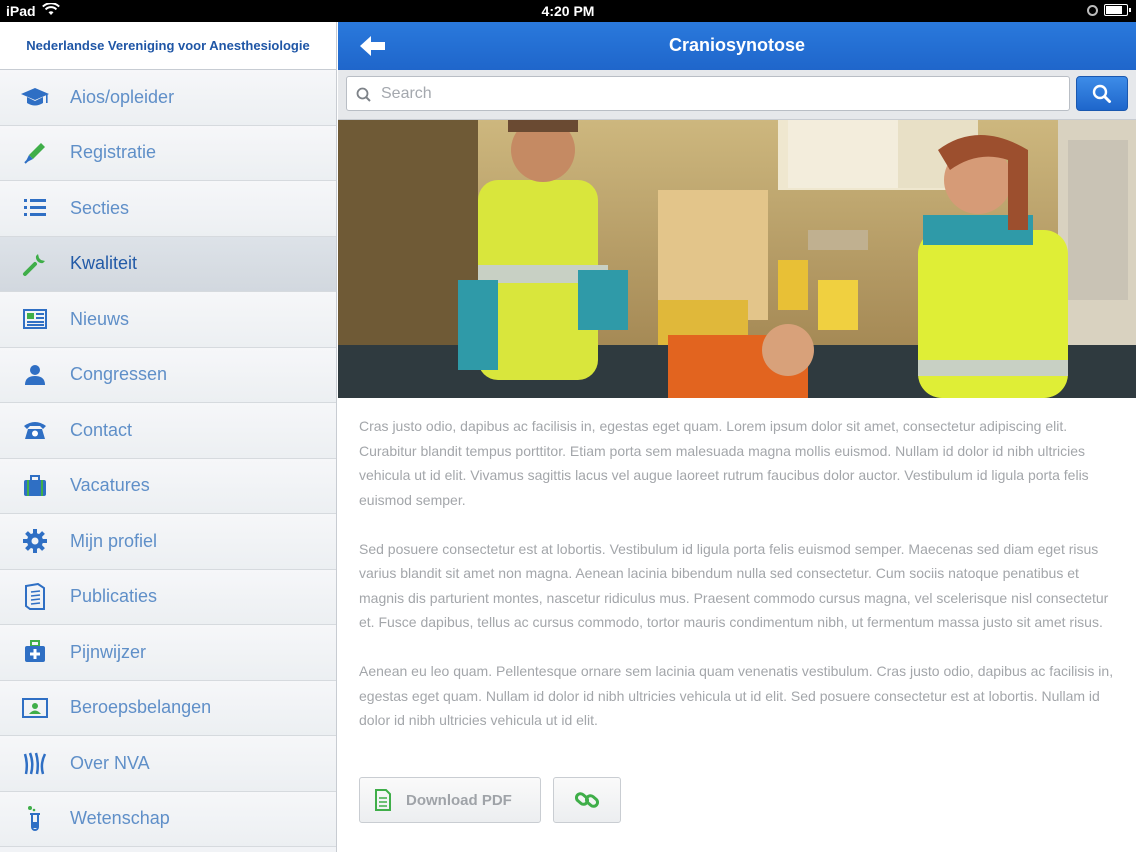  I want to click on status-bar: iPad 4:20 PM, so click(568, 11).